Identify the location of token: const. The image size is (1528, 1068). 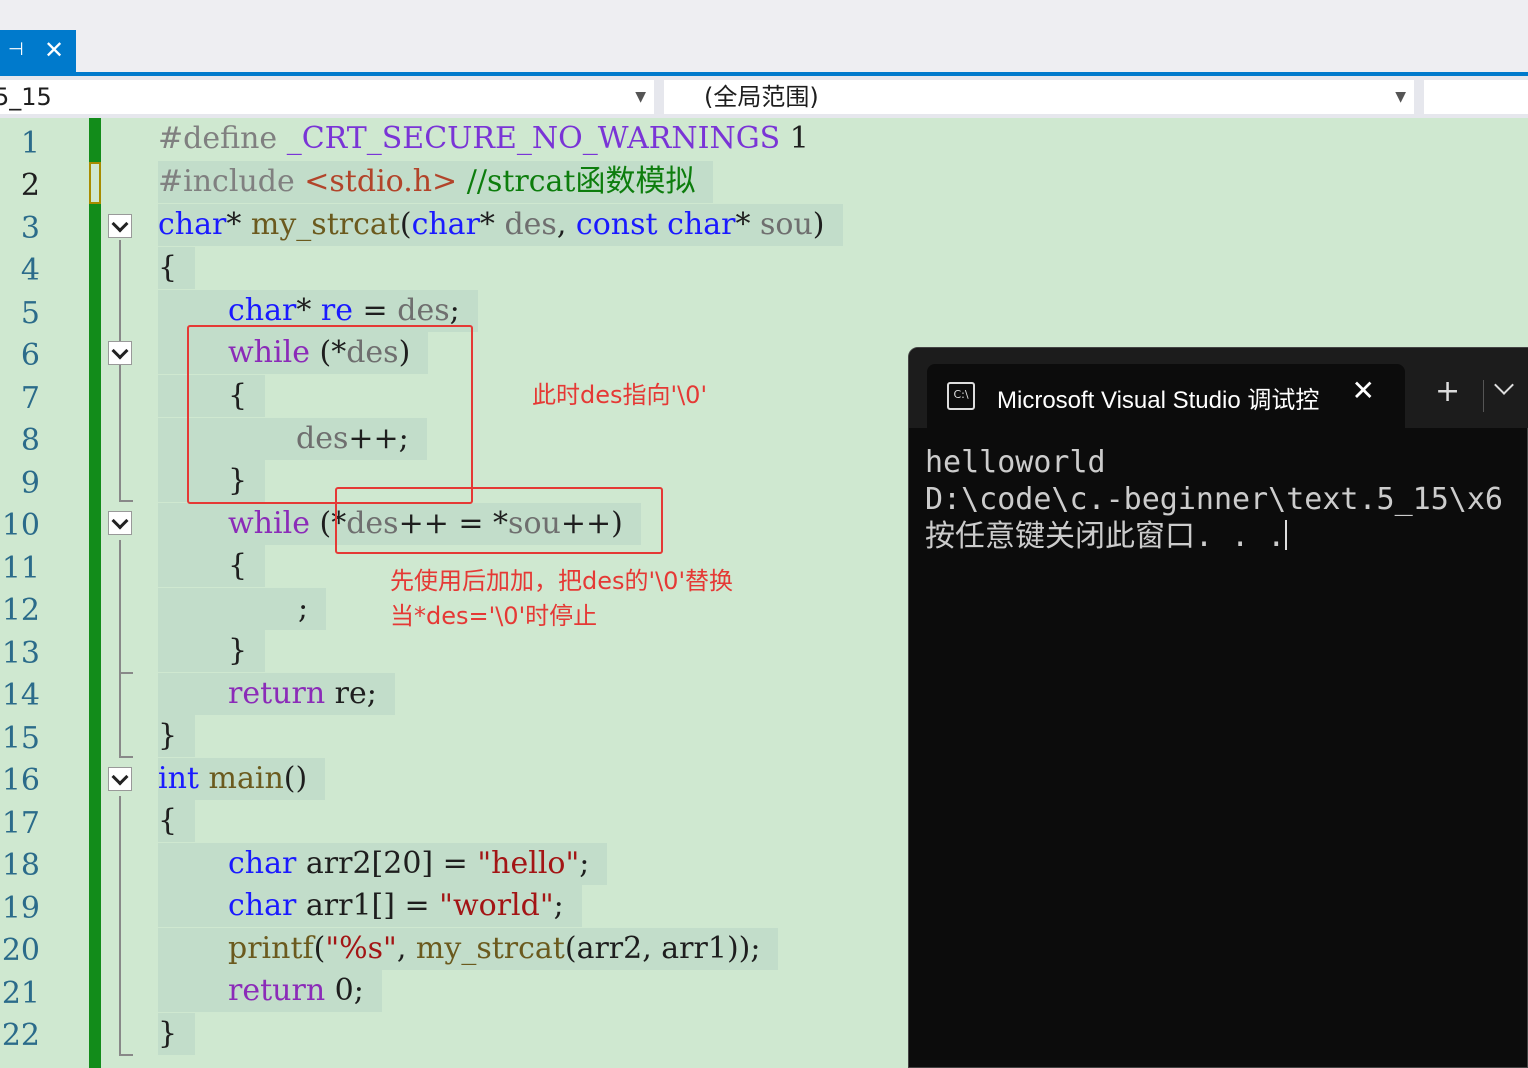
(616, 224).